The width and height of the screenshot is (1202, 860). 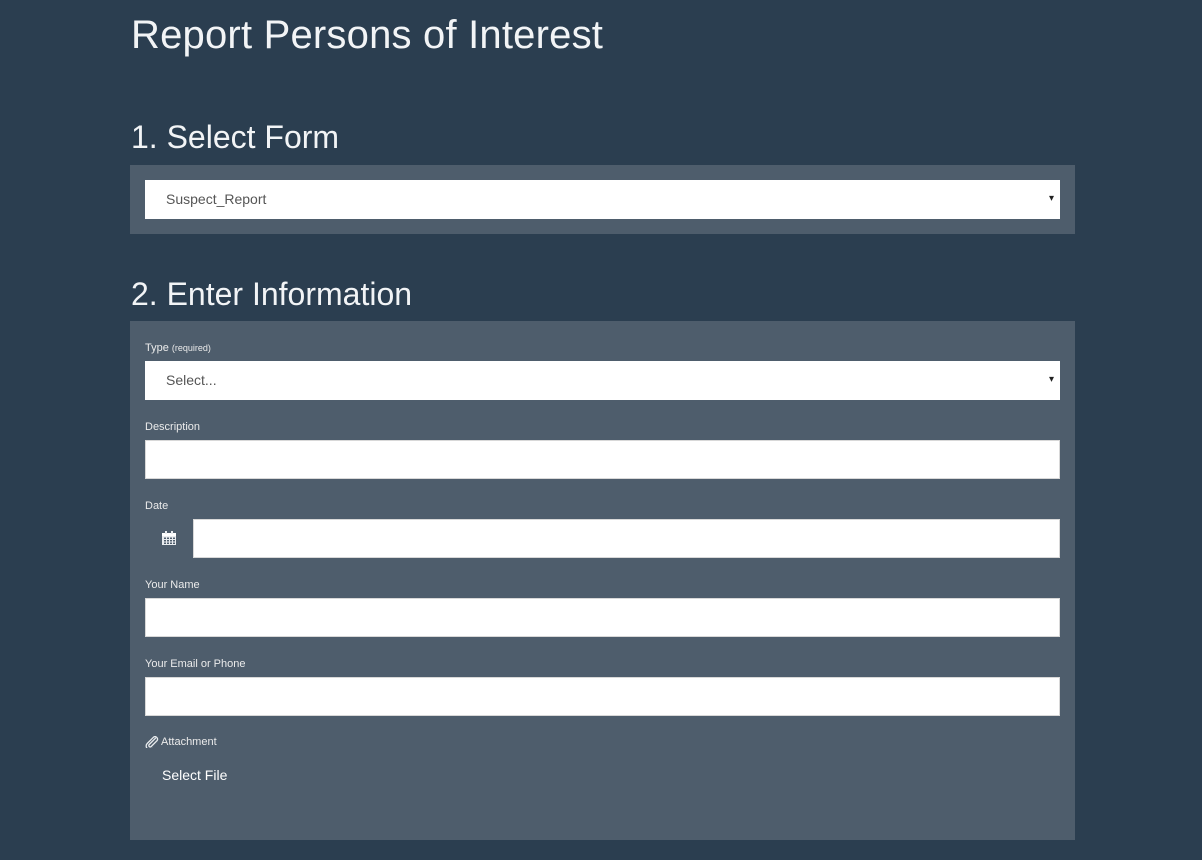 I want to click on form-select: Suspect_Report ▾, so click(x=602, y=199).